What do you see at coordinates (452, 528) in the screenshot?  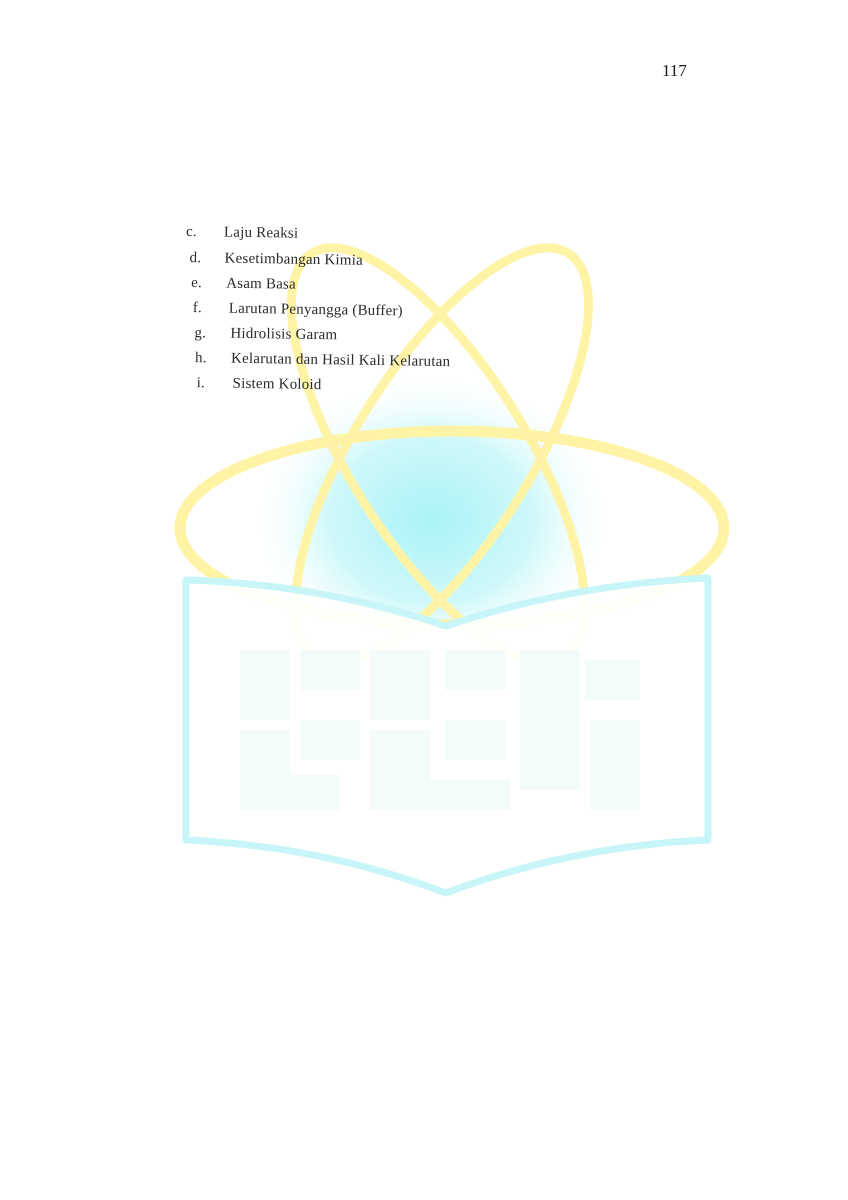 I see `orbit-horizontal` at bounding box center [452, 528].